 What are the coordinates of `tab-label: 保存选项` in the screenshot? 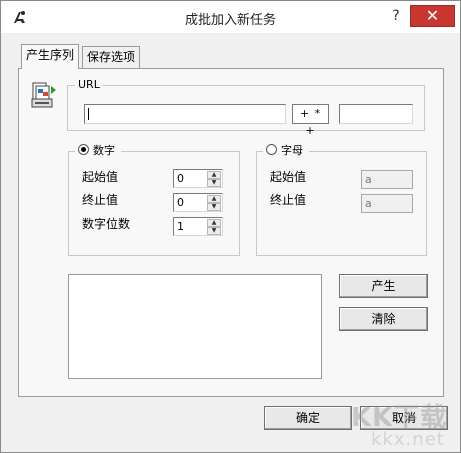 It's located at (111, 57).